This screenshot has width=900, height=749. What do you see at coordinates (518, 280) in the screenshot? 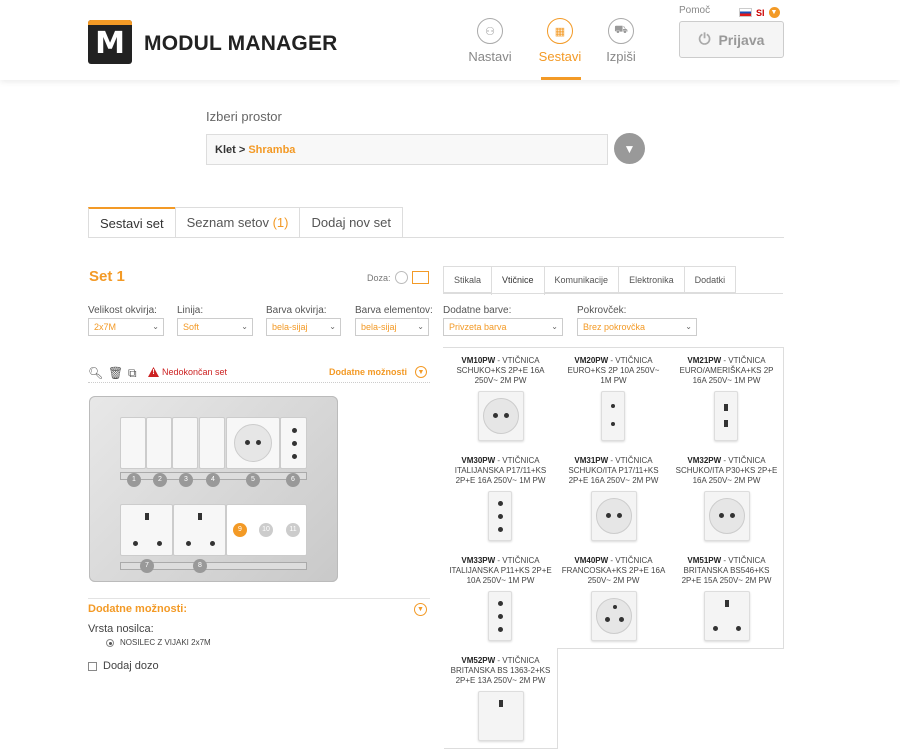
I see `tab-sockets: Vtičnice` at bounding box center [518, 280].